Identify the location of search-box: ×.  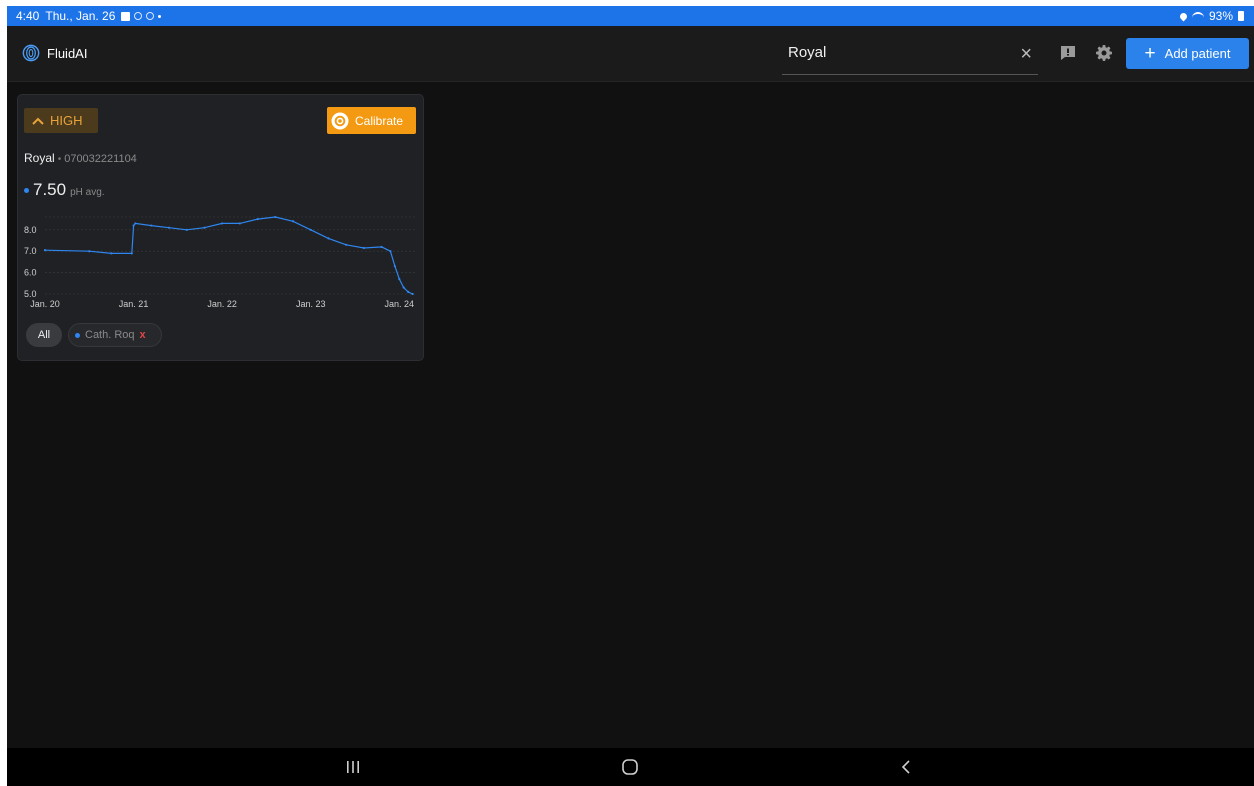
(910, 56).